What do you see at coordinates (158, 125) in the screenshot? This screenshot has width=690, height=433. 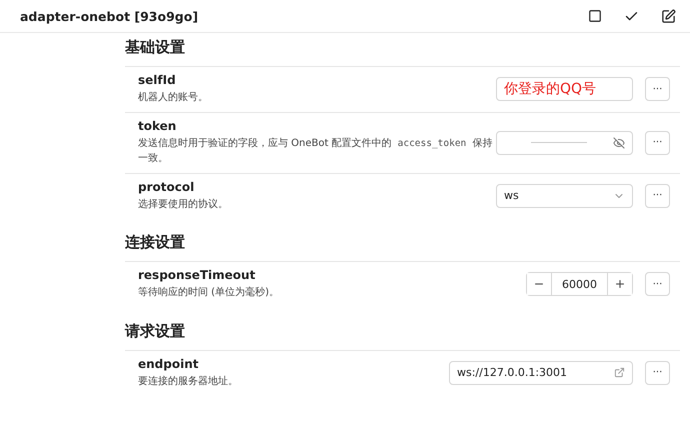 I see `setting-name: token` at bounding box center [158, 125].